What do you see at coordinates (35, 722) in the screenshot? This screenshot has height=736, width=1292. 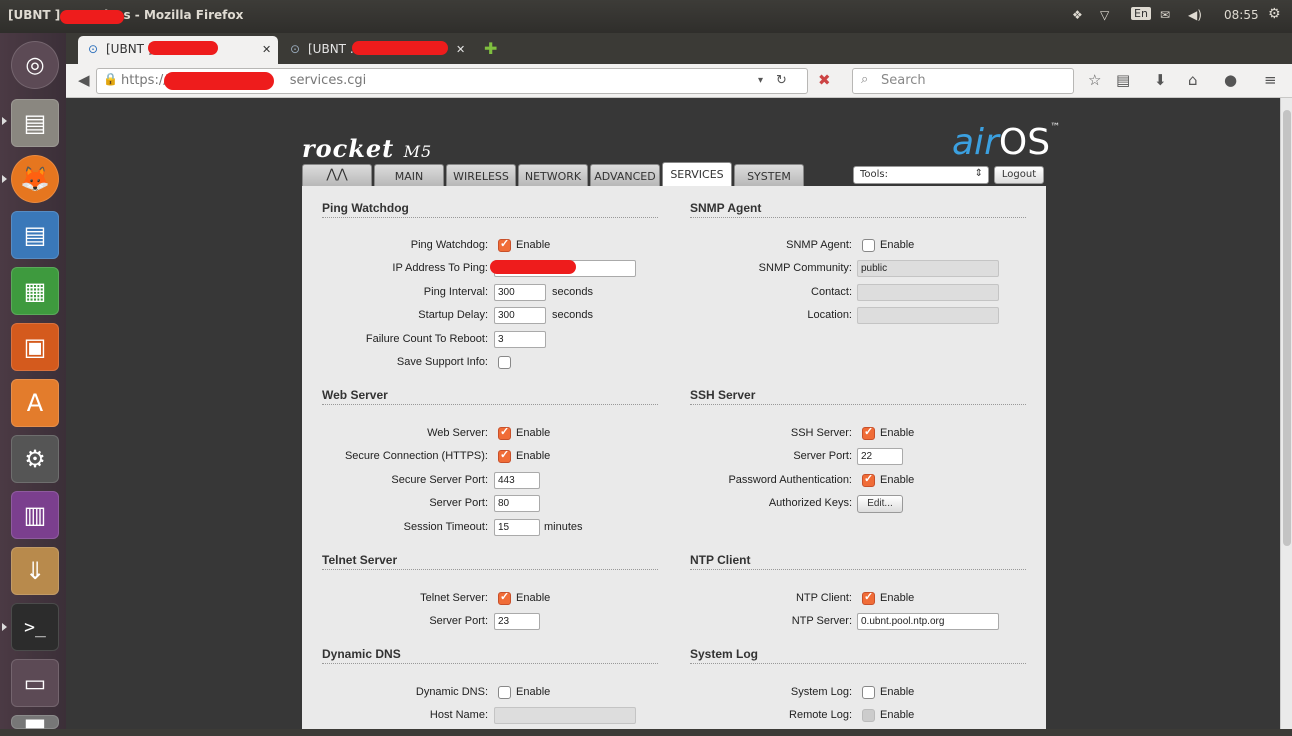 I see `trash-icon: ▬` at bounding box center [35, 722].